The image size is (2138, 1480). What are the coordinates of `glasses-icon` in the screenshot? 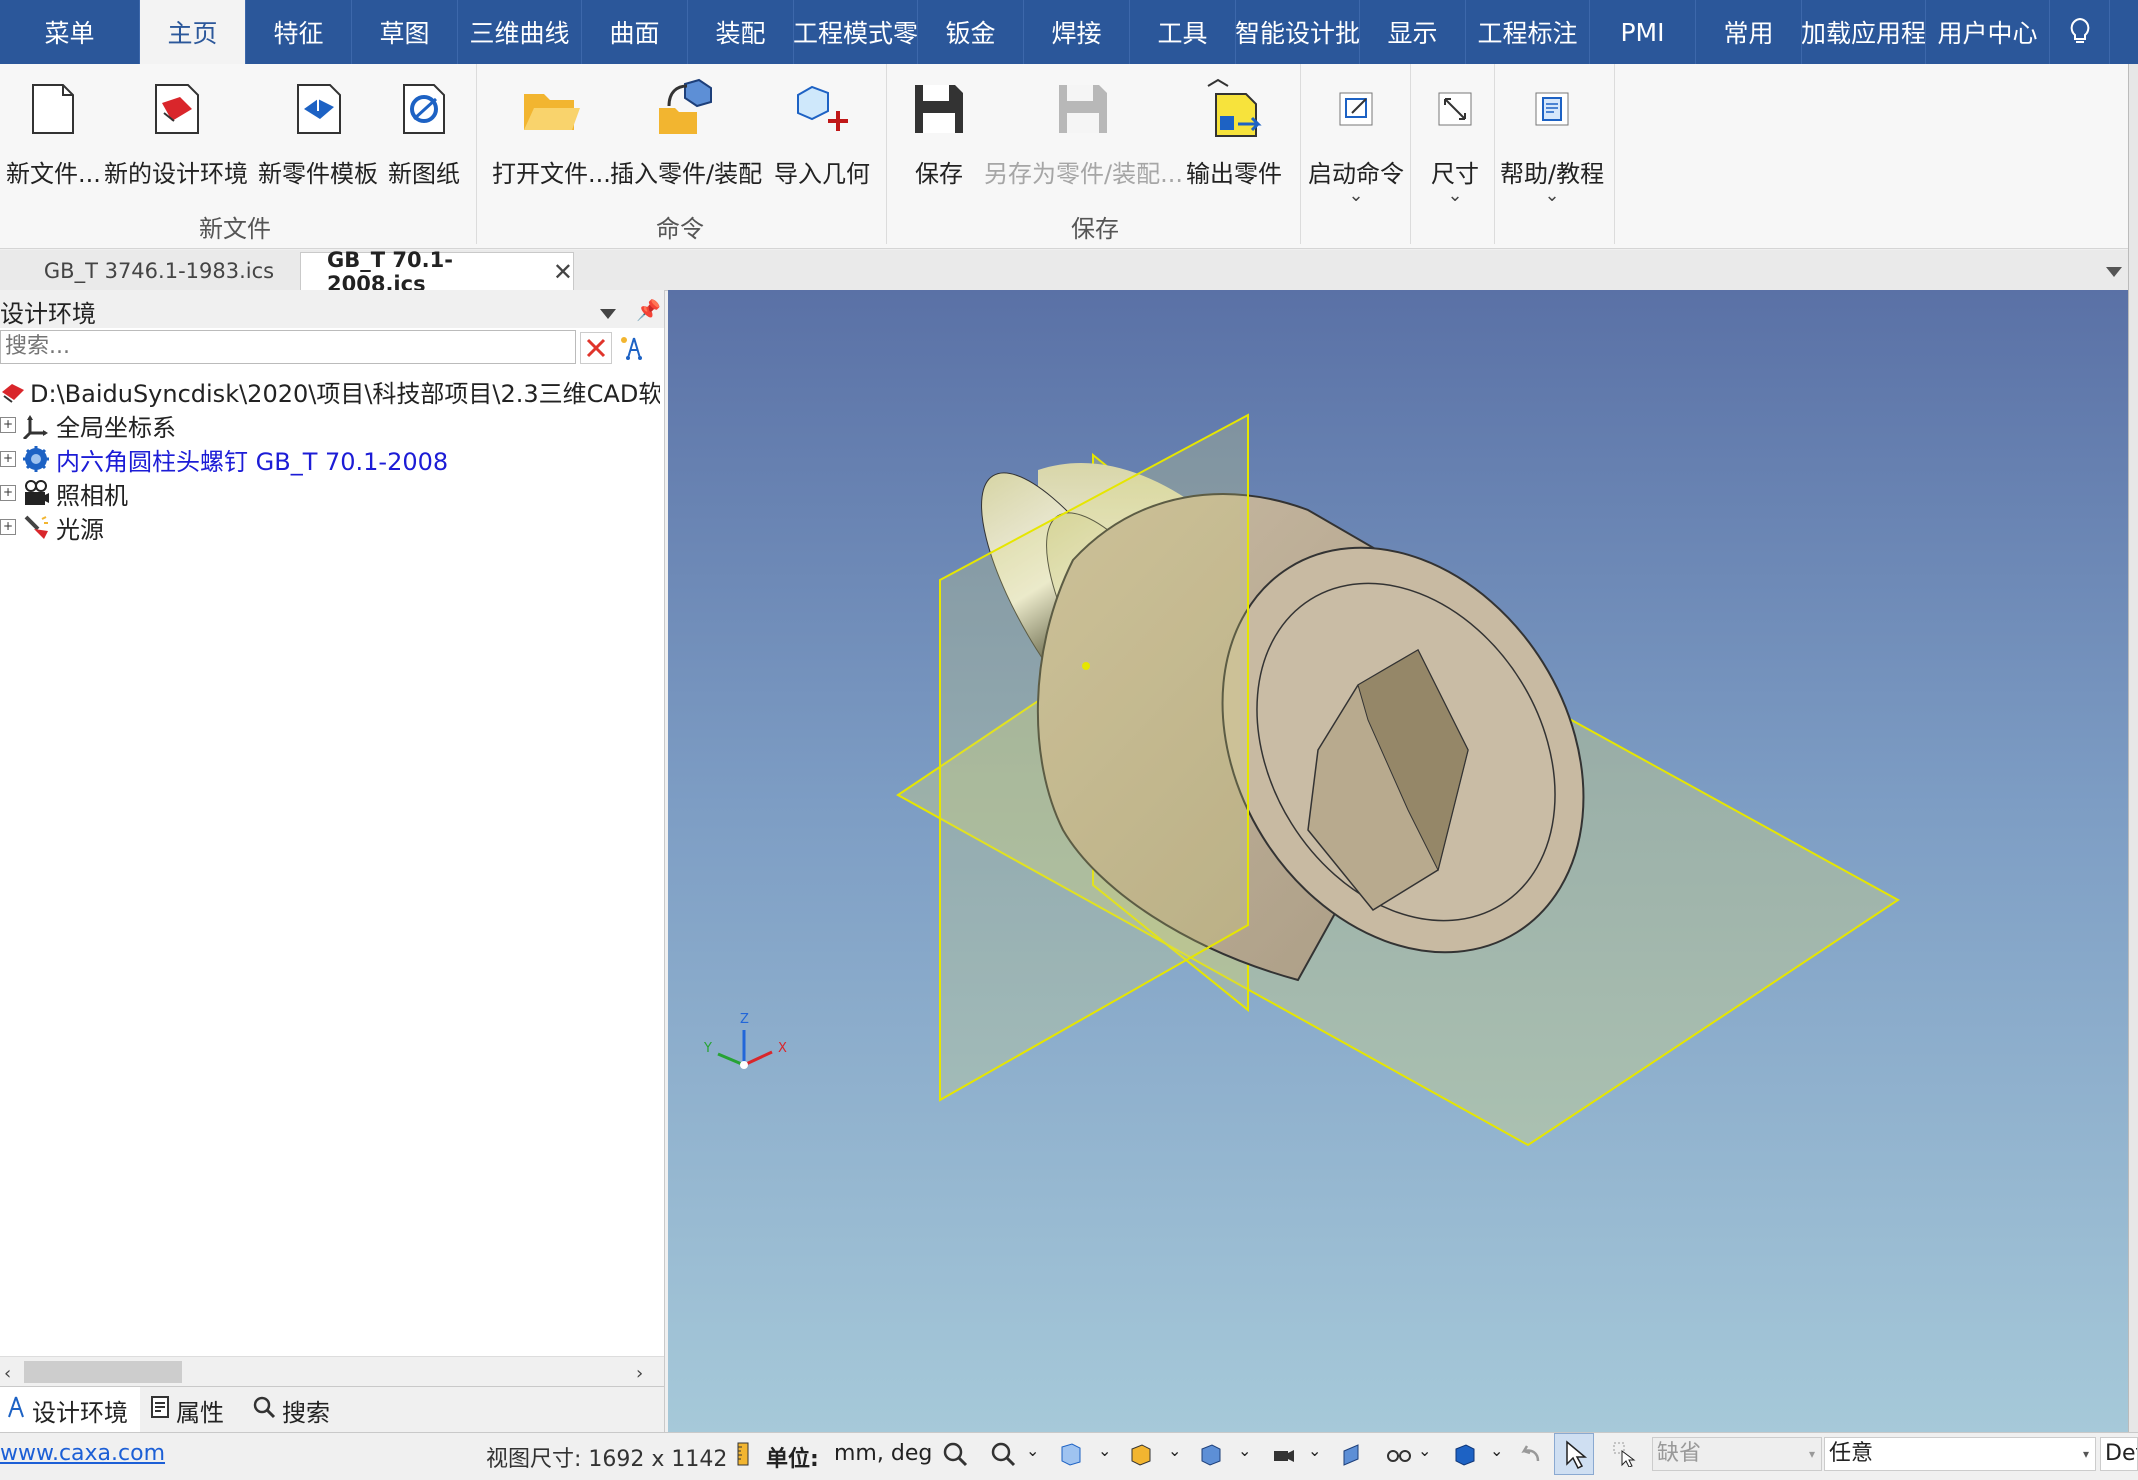 It's located at (1399, 1454).